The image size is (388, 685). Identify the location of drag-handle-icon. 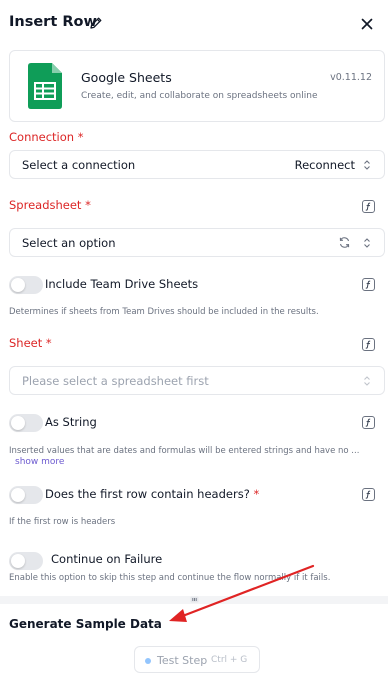
(194, 599).